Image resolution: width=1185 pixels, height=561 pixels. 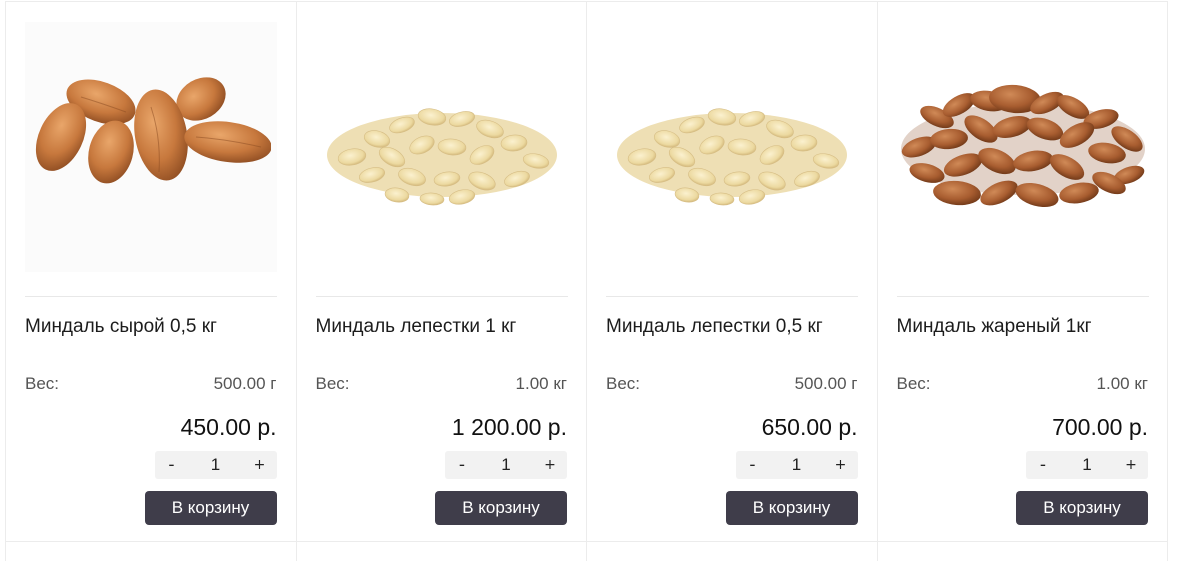 I want to click on product-price: 700.00 р., so click(x=1100, y=427).